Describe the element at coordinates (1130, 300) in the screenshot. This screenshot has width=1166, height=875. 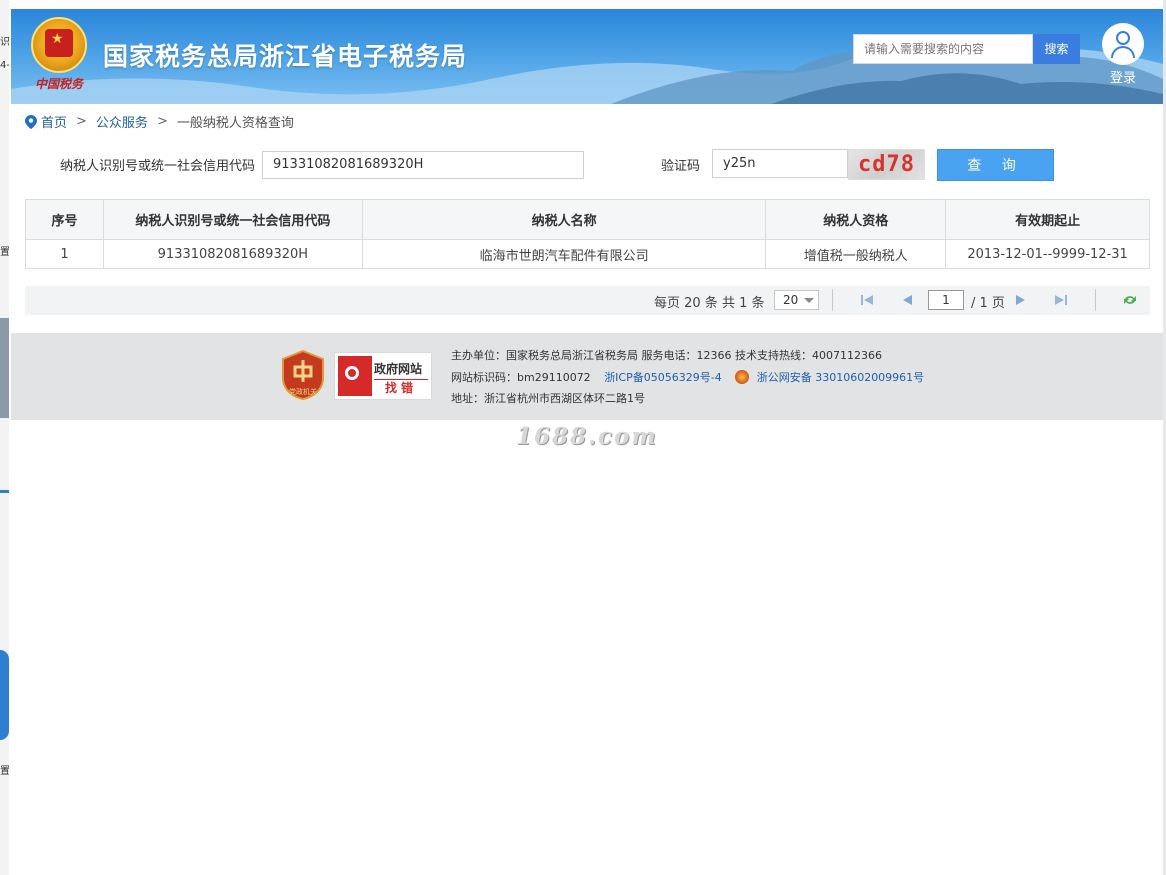
I see `refresh-icon` at that location.